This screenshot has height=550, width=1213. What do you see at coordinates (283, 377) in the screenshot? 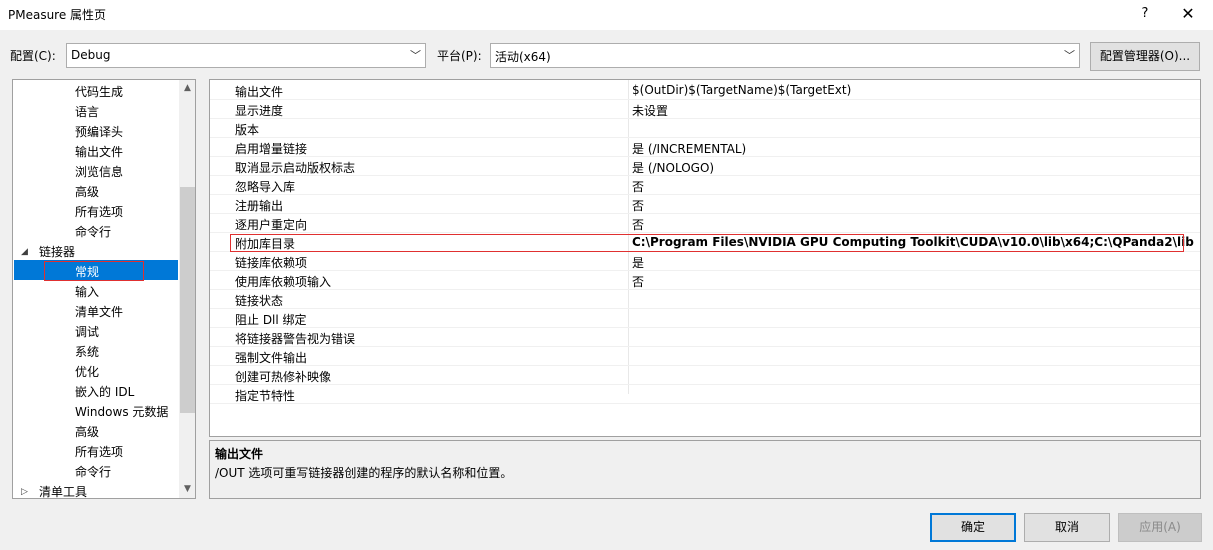
I see `property-name: 创建可热修补映像` at bounding box center [283, 377].